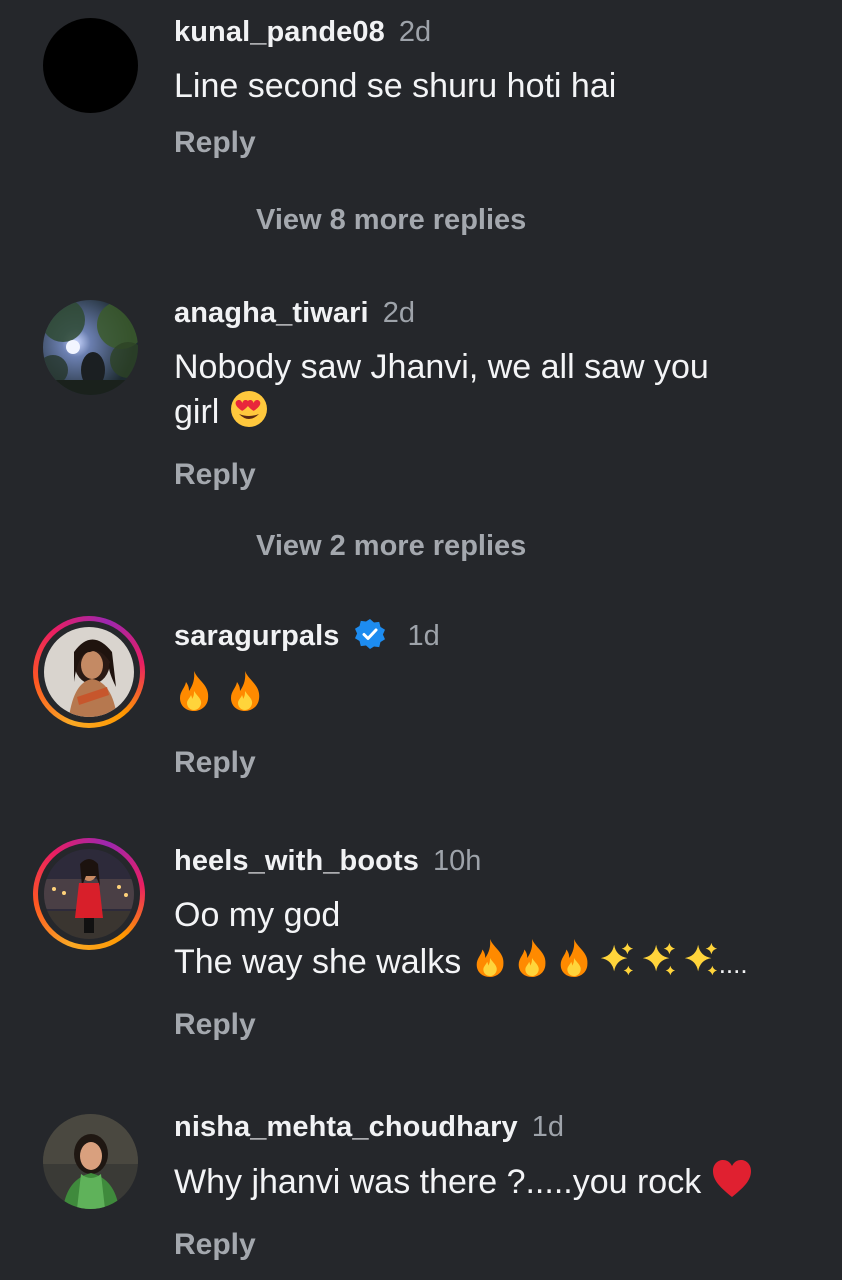  What do you see at coordinates (493, 392) in the screenshot?
I see `comment-text: Nobody saw Jhanvi, we all saw you girl` at bounding box center [493, 392].